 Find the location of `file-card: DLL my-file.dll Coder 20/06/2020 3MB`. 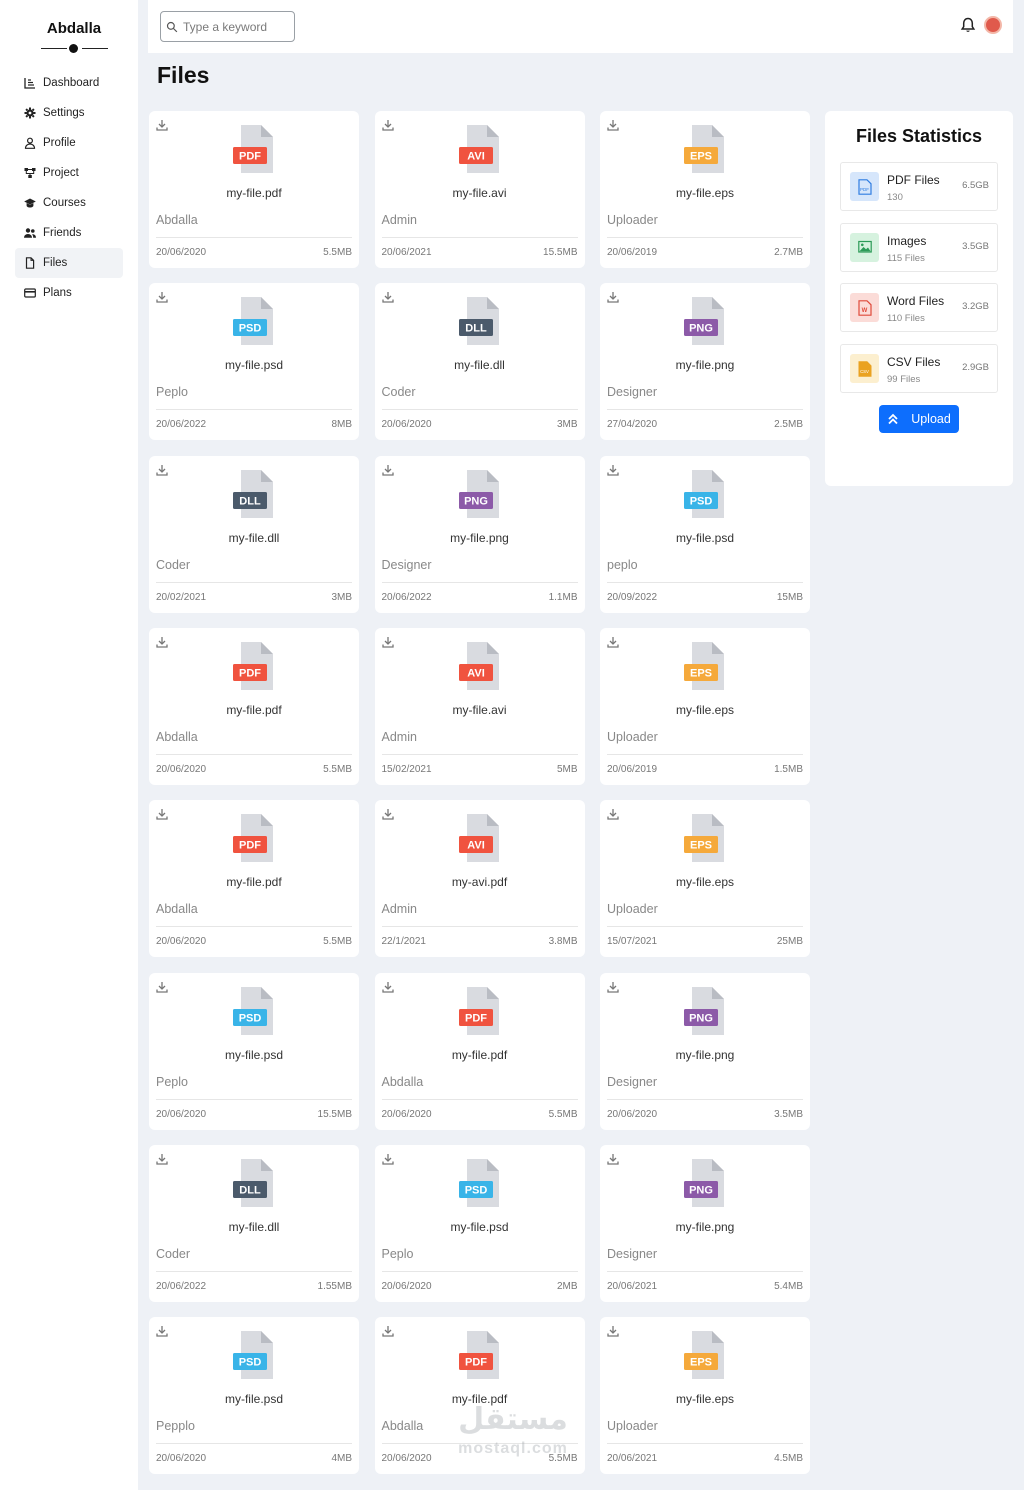

file-card: DLL my-file.dll Coder 20/06/2020 3MB is located at coordinates (479, 362).